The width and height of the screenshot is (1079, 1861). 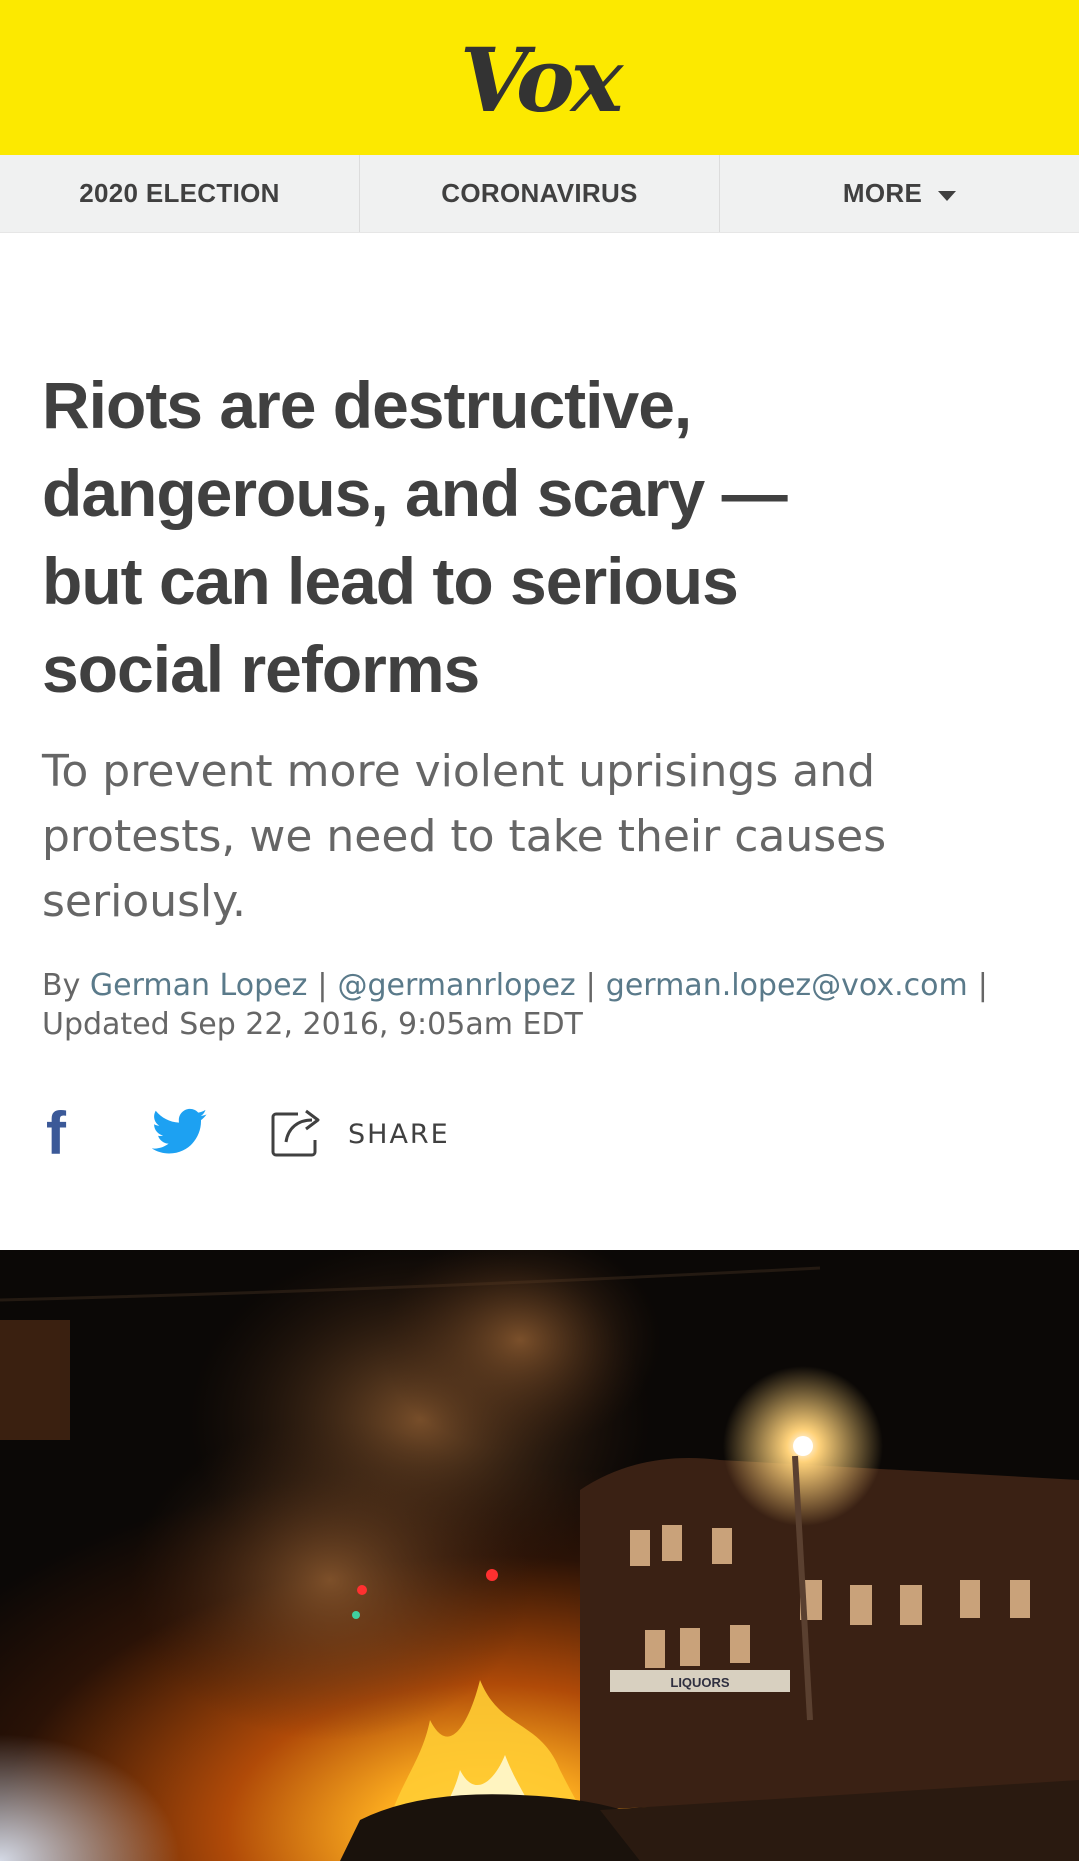 I want to click on nav-item-2020-election: 2020 ELECTION, so click(x=179, y=193).